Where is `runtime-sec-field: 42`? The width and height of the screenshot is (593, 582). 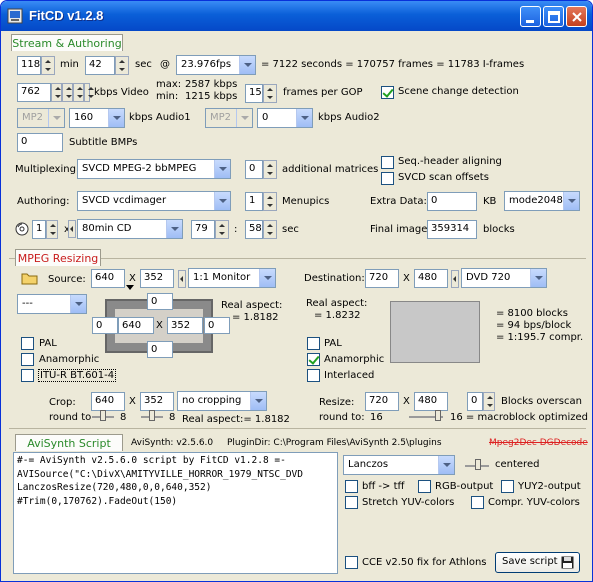 runtime-sec-field: 42 is located at coordinates (100, 65).